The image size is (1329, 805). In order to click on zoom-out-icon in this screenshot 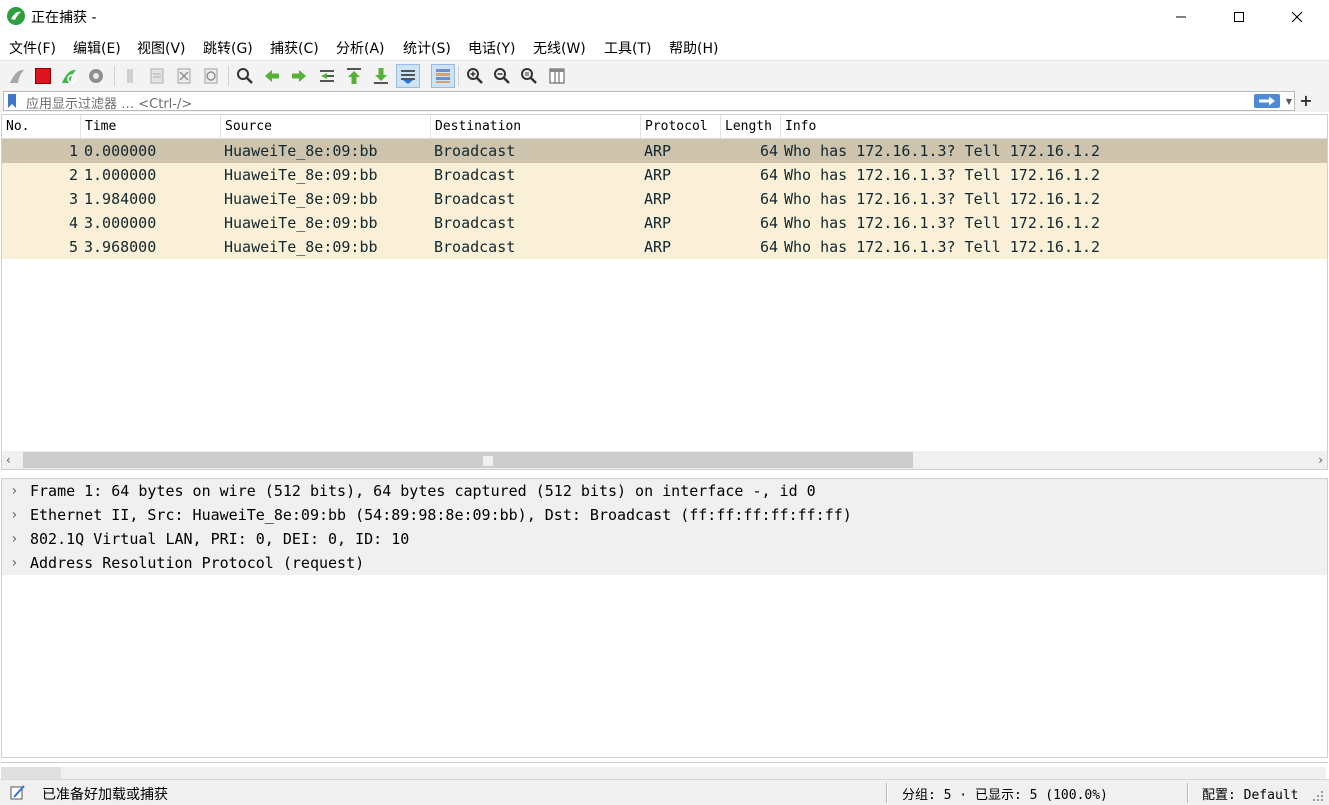, I will do `click(502, 76)`.